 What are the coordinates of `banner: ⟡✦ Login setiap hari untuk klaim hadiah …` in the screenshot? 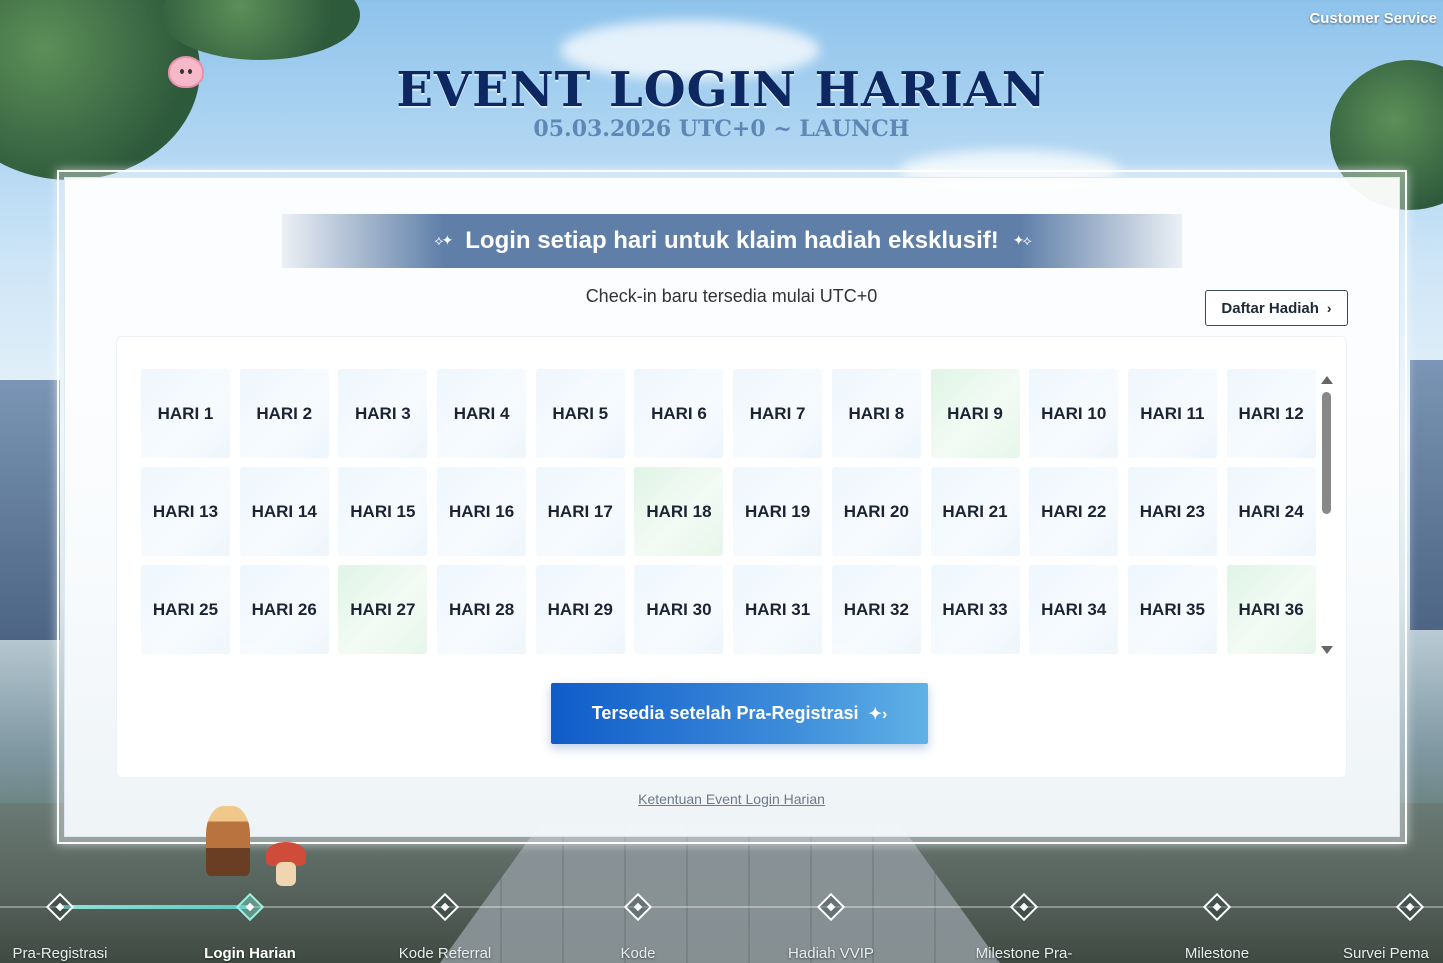 It's located at (732, 241).